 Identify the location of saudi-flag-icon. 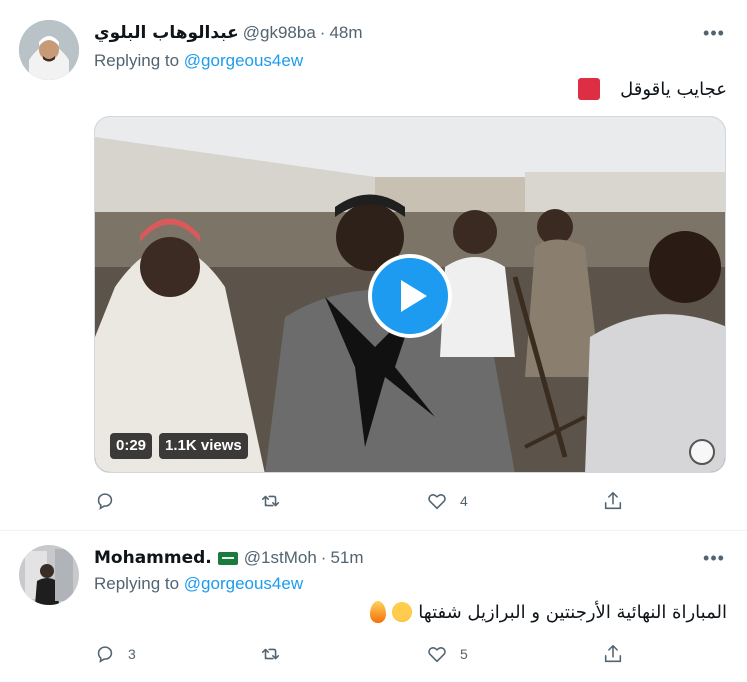
(227, 558).